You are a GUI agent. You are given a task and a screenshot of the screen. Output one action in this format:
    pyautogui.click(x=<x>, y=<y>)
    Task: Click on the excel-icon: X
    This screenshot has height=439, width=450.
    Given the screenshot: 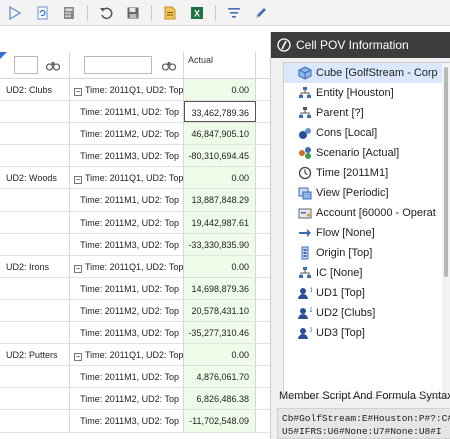 What is the action you would take?
    pyautogui.click(x=197, y=13)
    